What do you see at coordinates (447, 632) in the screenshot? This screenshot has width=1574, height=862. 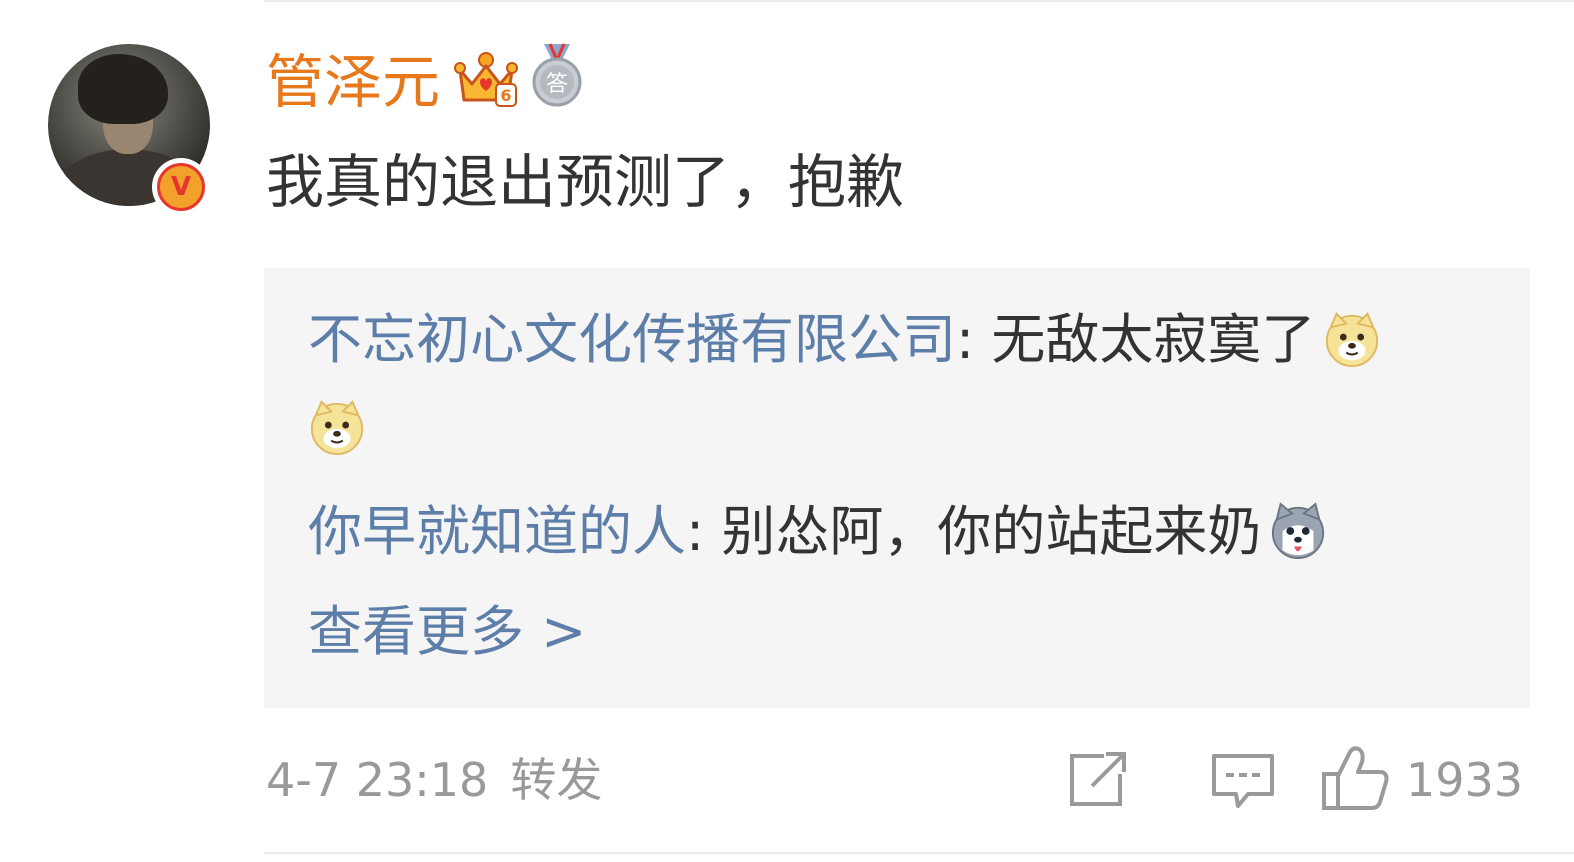 I see `view-more-link: 查看更多 >` at bounding box center [447, 632].